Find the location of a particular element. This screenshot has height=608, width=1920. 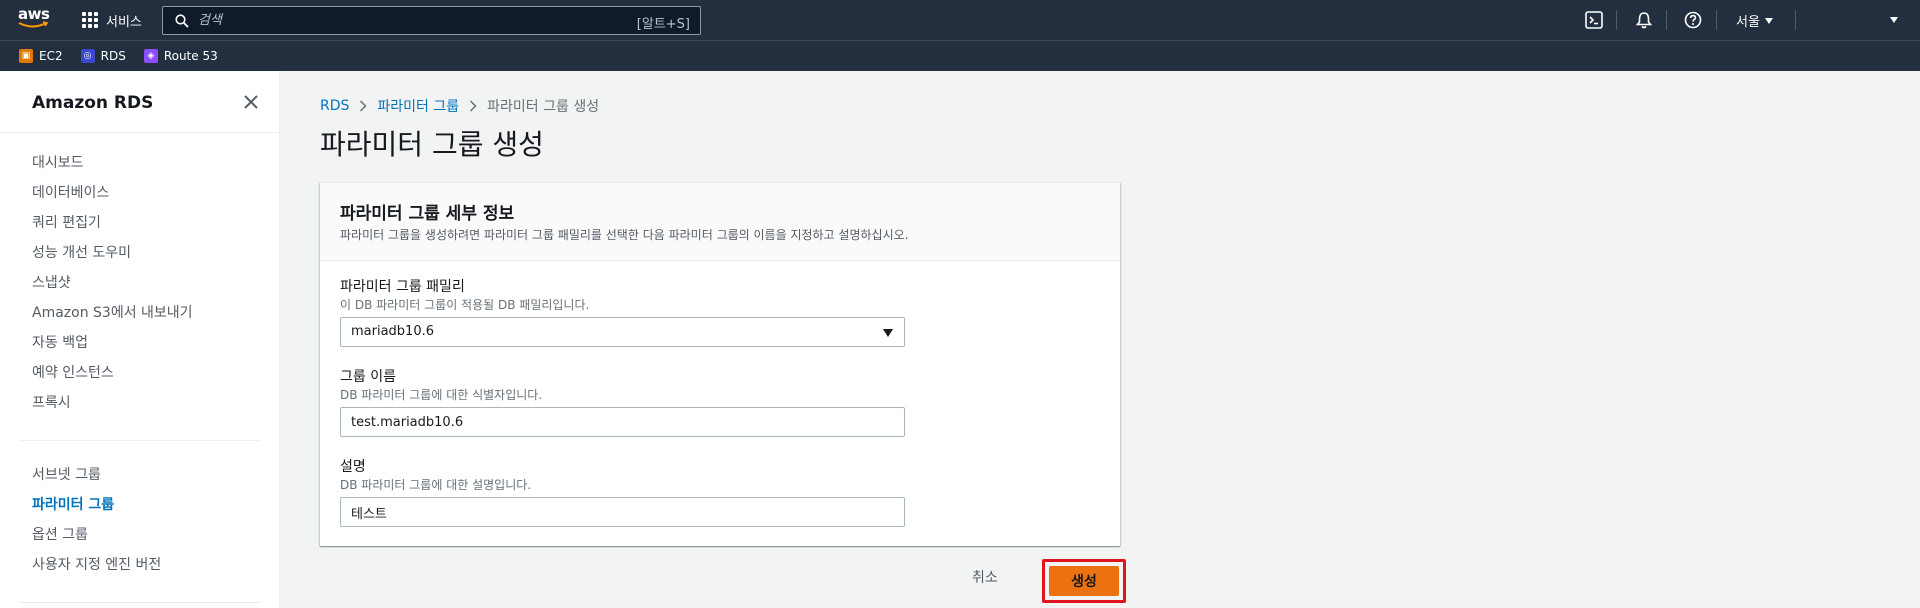

services-menu-button: 서비스 is located at coordinates (112, 20).